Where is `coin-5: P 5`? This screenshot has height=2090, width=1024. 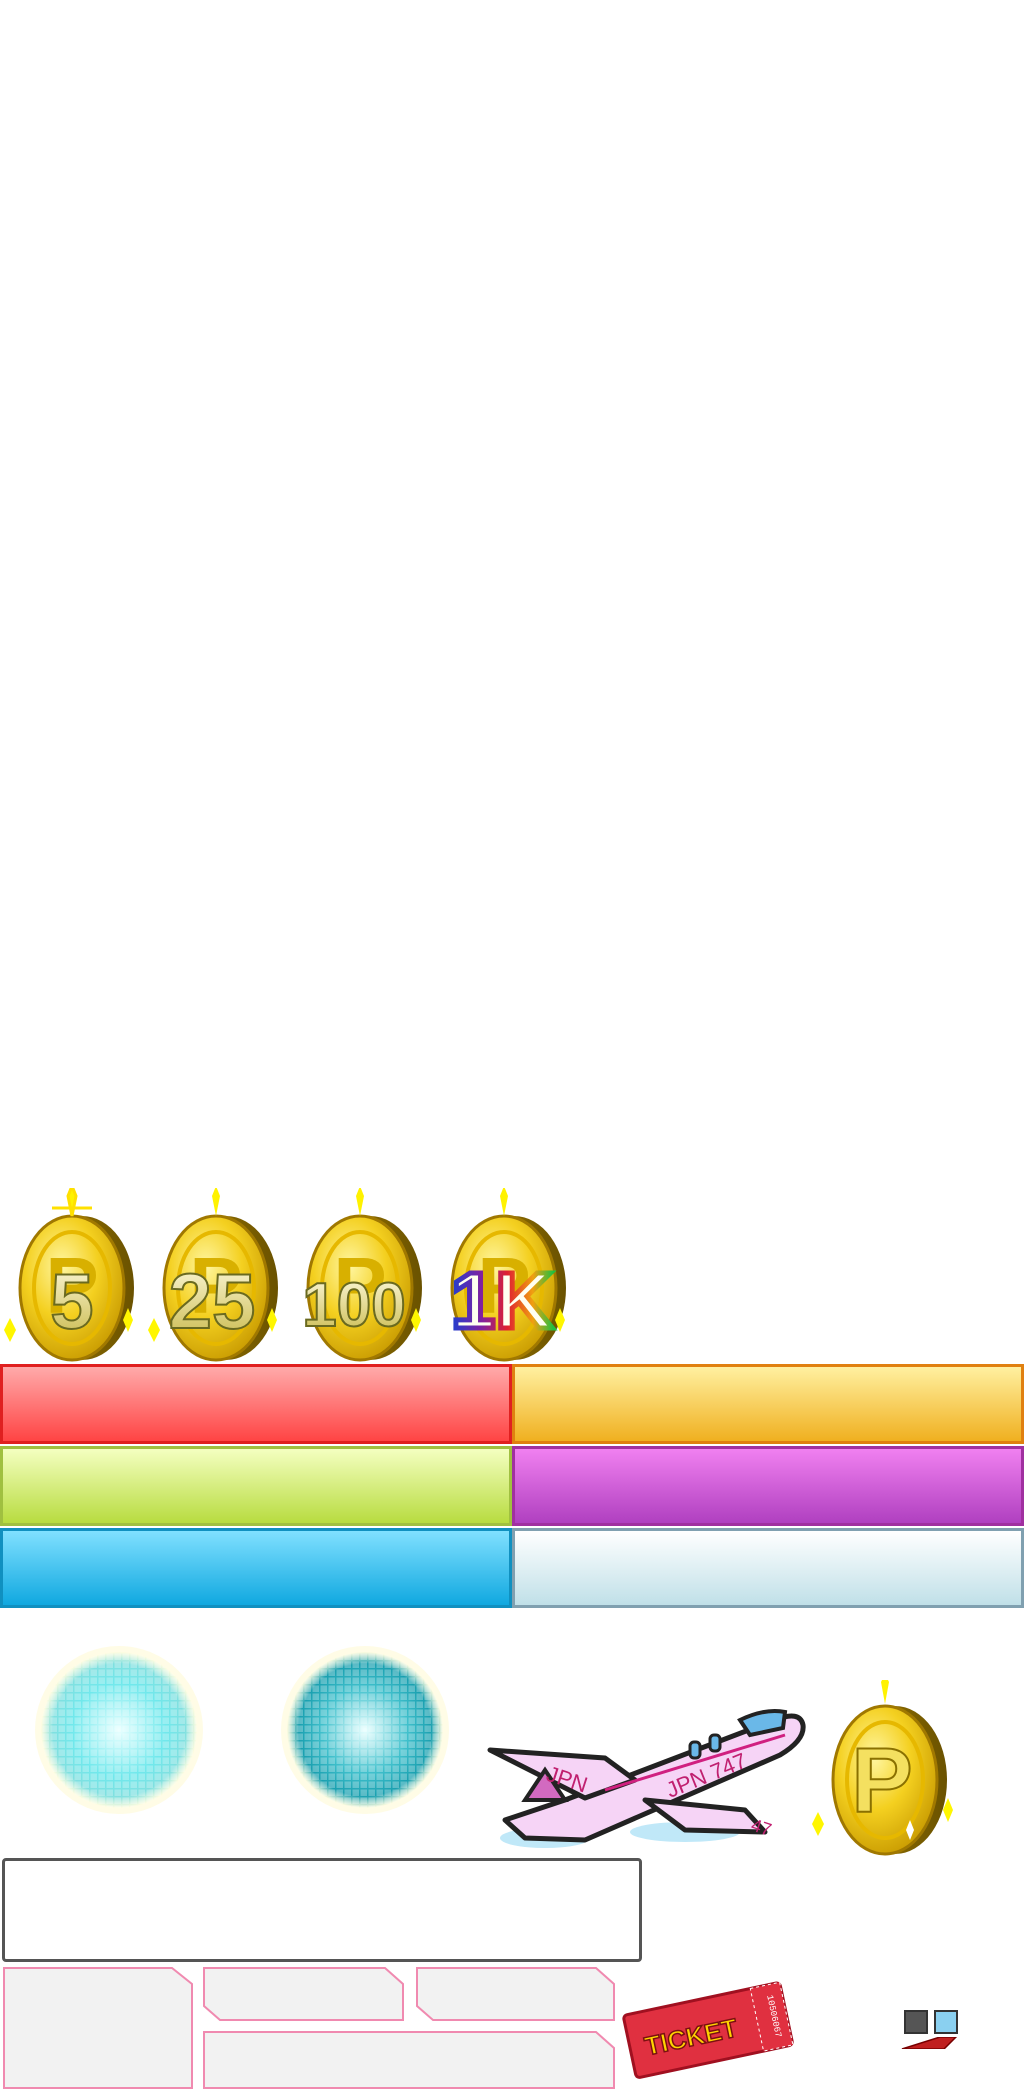 coin-5: P 5 is located at coordinates (72, 1279).